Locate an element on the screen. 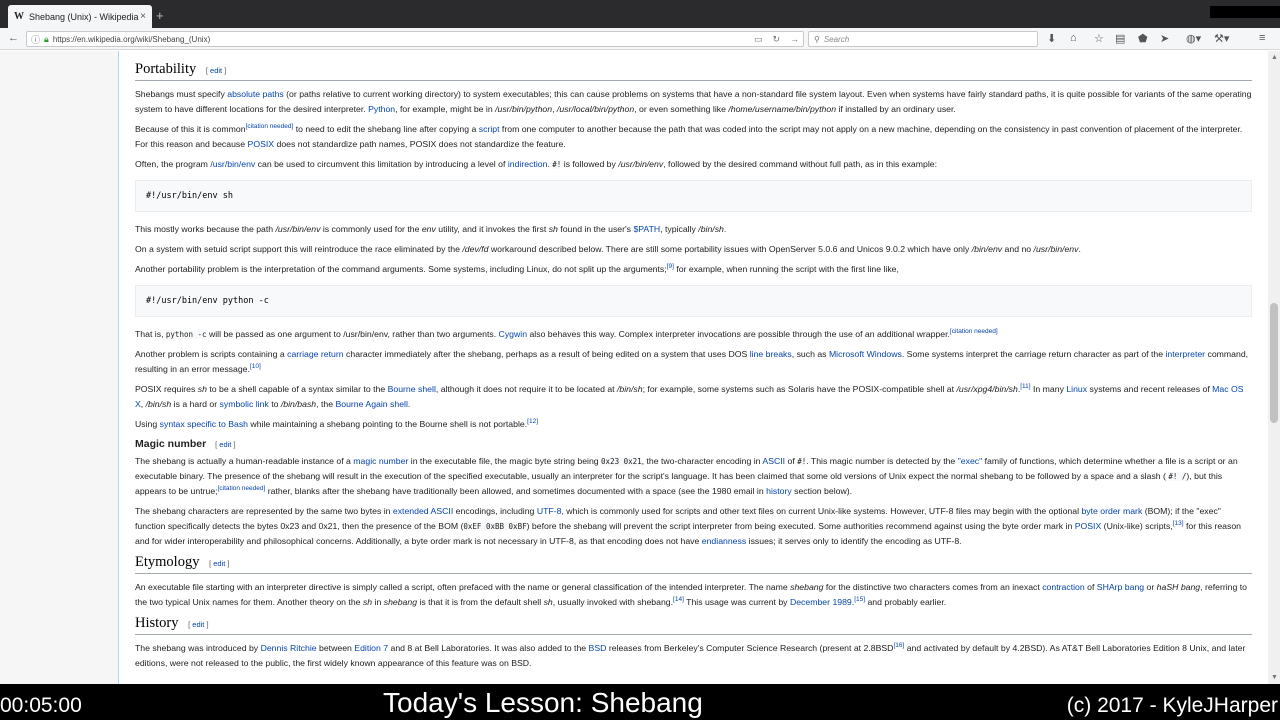 The width and height of the screenshot is (1280, 720). back-arrow-icon: ← is located at coordinates (13, 38).